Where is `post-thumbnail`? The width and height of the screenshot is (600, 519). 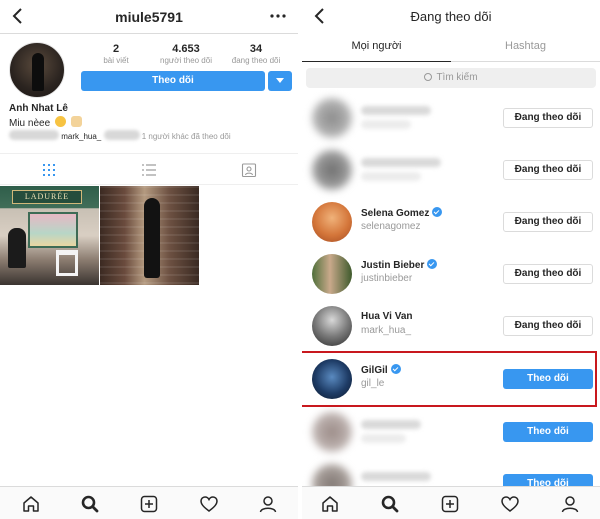
post-thumbnail is located at coordinates (149, 235).